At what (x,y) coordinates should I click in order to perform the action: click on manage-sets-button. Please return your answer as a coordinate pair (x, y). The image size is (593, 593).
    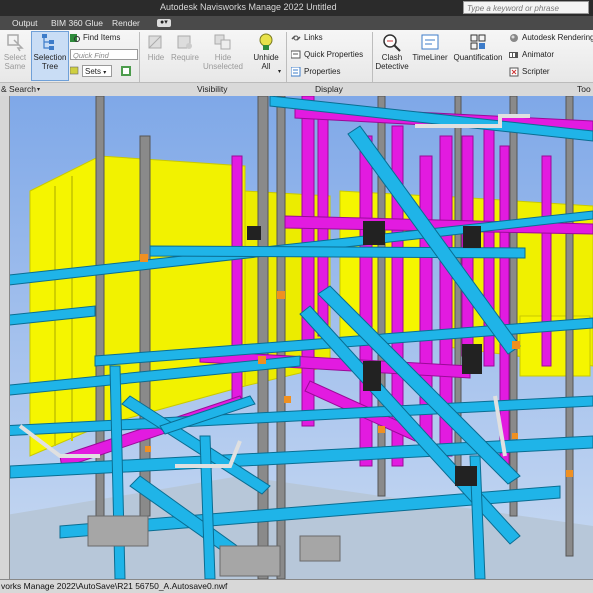
    Looking at the image, I should click on (127, 71).